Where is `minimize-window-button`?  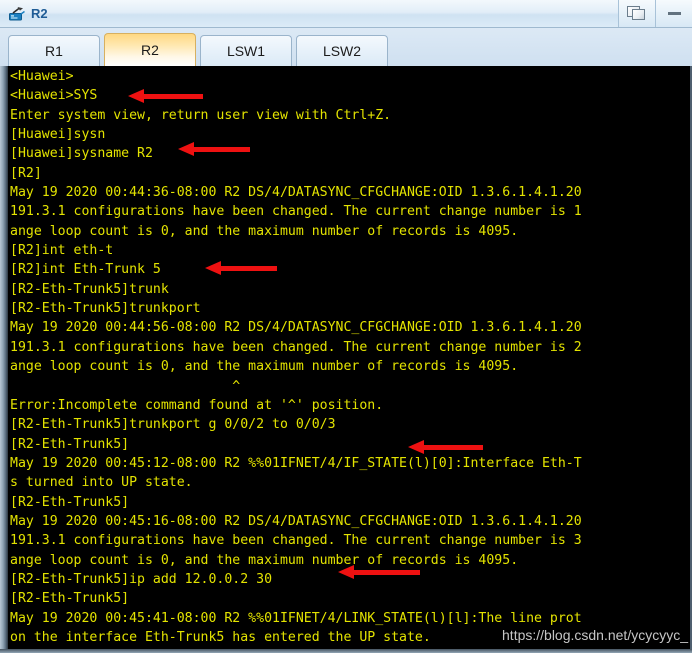 minimize-window-button is located at coordinates (673, 13).